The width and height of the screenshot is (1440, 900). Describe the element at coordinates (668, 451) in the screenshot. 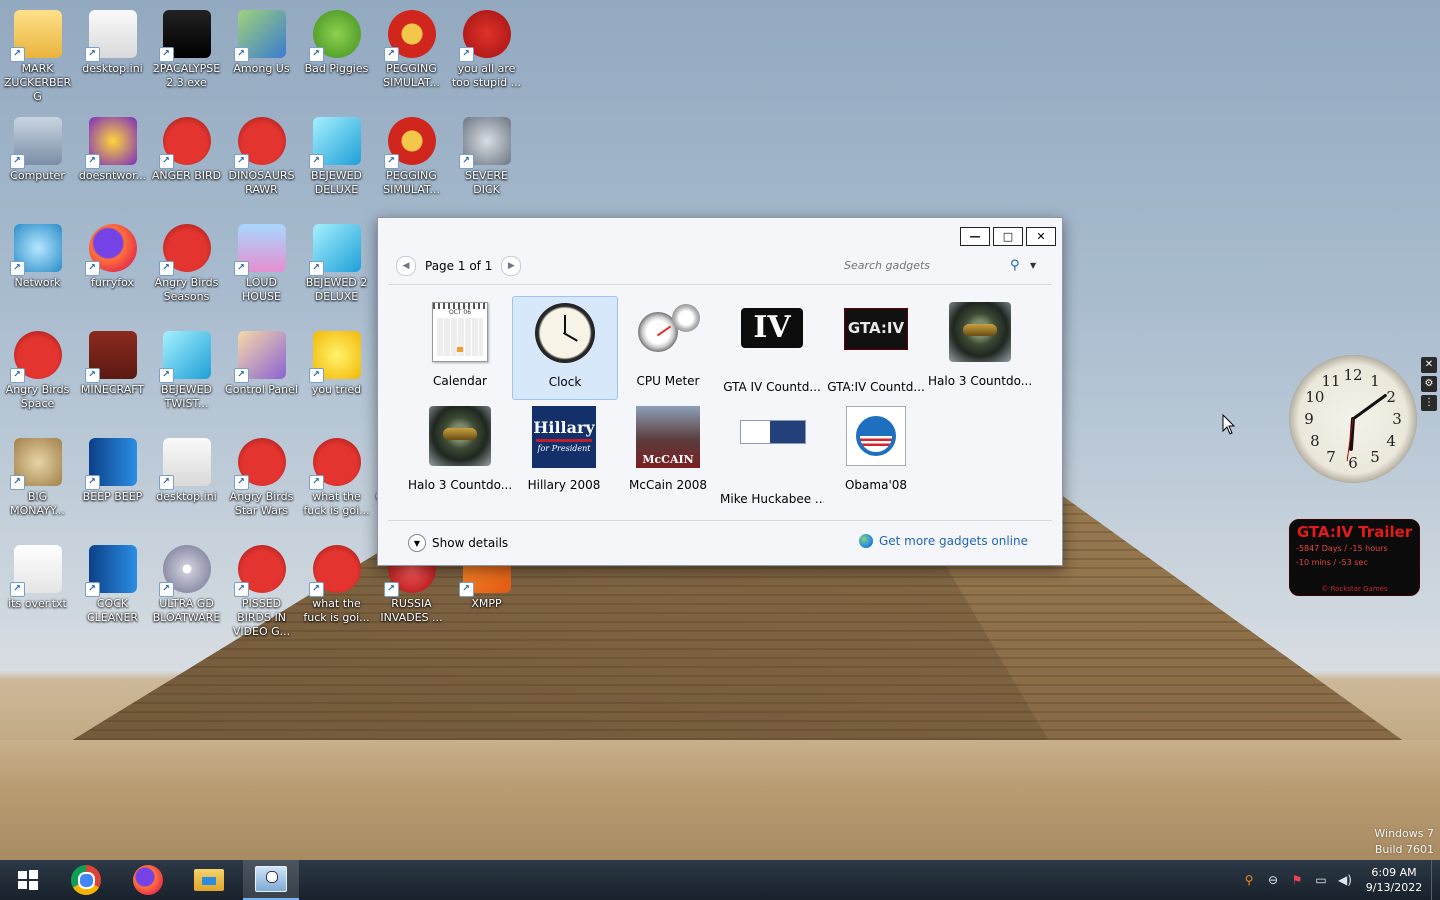

I see `gadget-mccain-2008: McCAIN McCain 2008` at that location.